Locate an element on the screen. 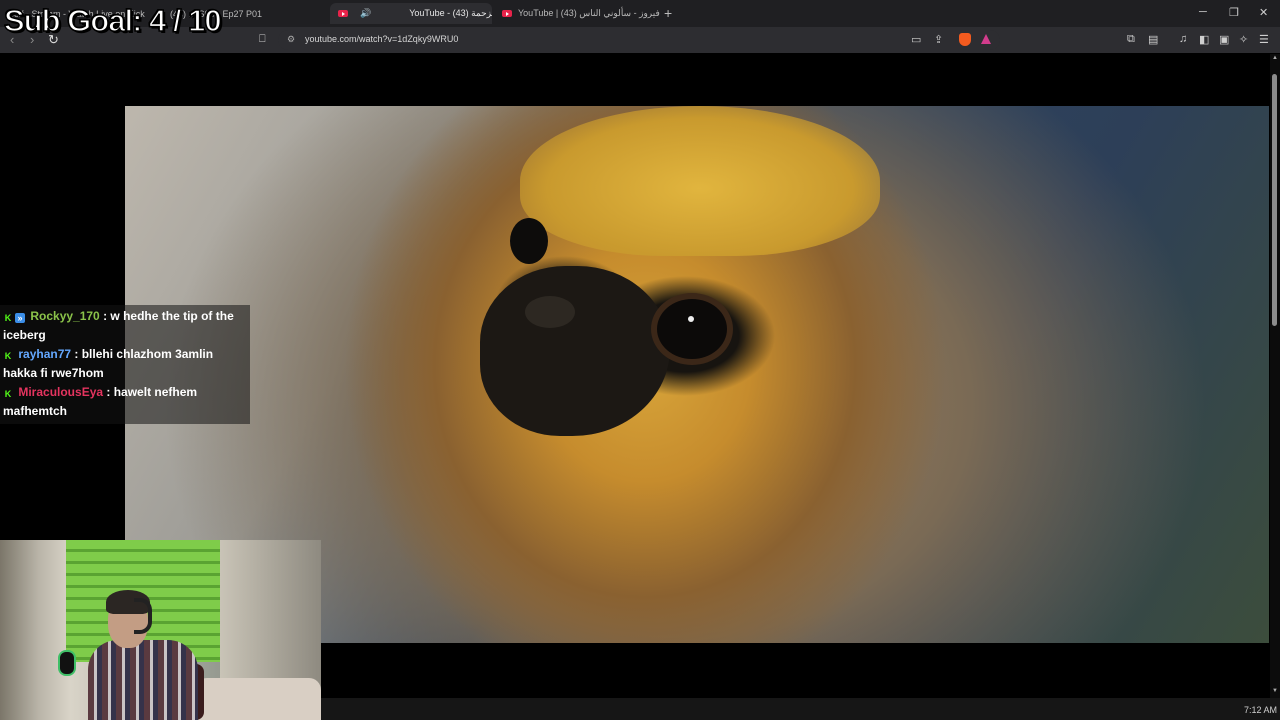  wallet-icon: ▣ is located at coordinates (1224, 39).